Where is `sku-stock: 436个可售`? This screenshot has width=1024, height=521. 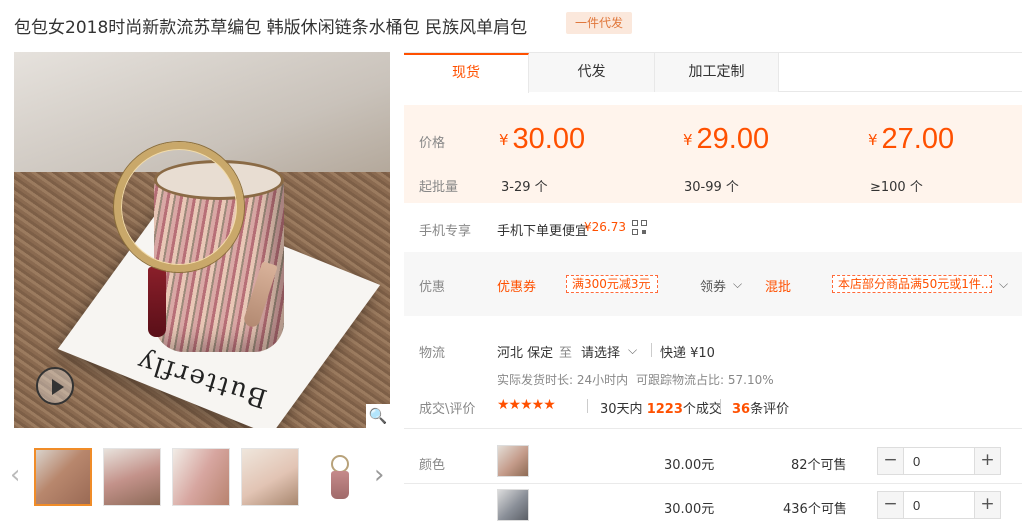 sku-stock: 436个可售 is located at coordinates (815, 509).